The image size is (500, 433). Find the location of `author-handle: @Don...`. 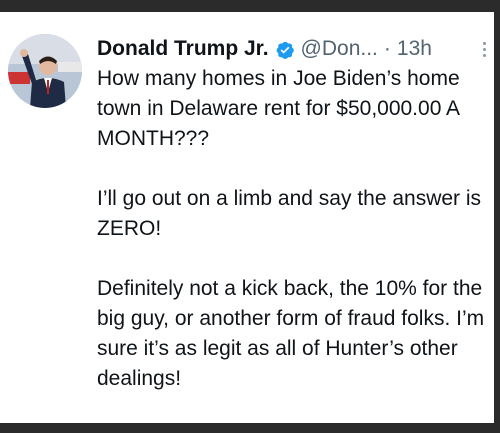

author-handle: @Don... is located at coordinates (339, 49).